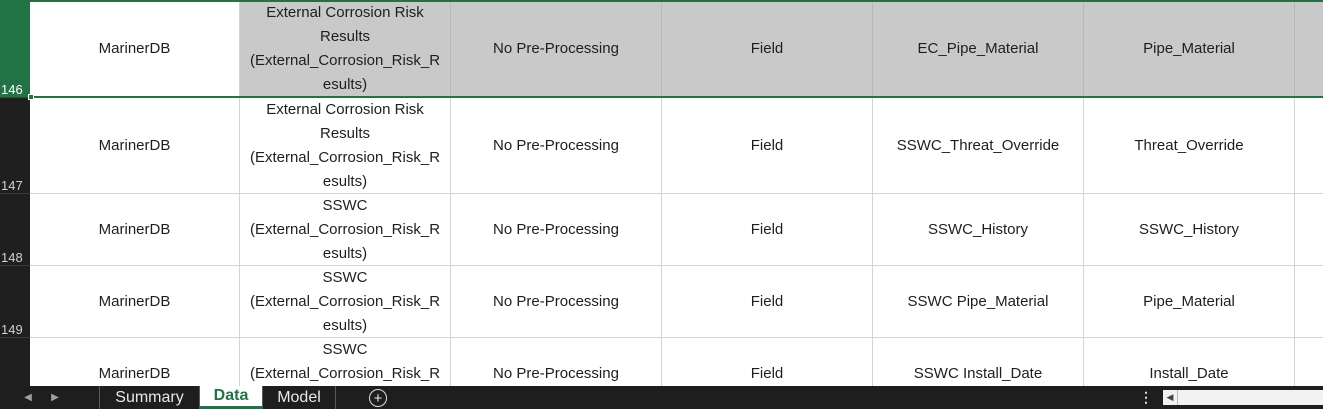  What do you see at coordinates (31, 97) in the screenshot?
I see `selection-handle` at bounding box center [31, 97].